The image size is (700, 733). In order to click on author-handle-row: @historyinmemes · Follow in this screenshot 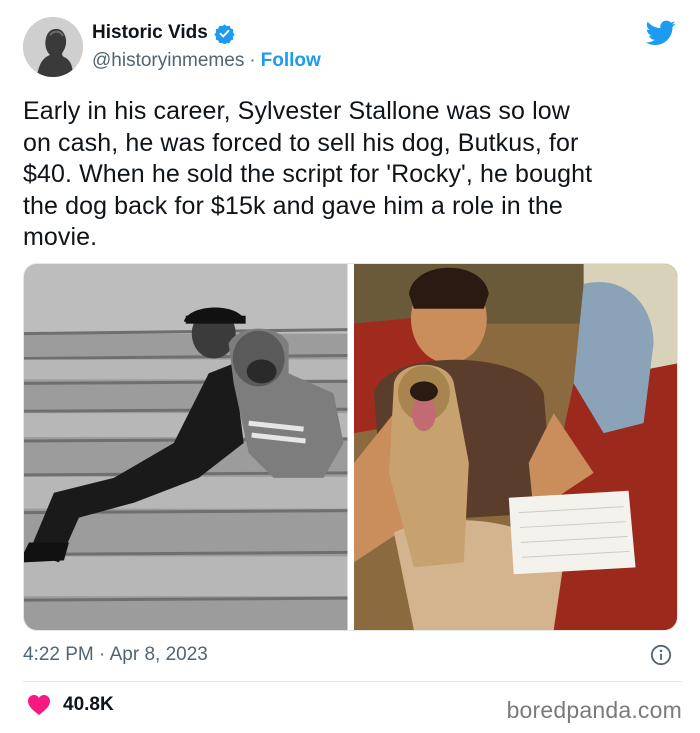, I will do `click(206, 61)`.